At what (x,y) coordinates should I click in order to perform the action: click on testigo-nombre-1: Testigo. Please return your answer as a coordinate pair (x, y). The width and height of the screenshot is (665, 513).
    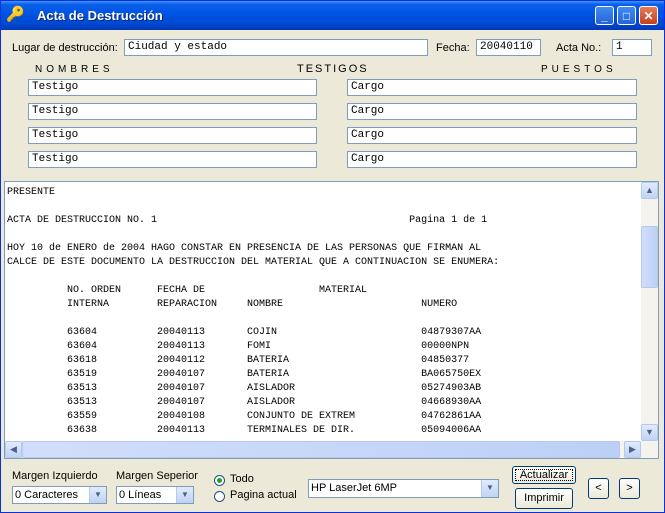
    Looking at the image, I should click on (172, 87).